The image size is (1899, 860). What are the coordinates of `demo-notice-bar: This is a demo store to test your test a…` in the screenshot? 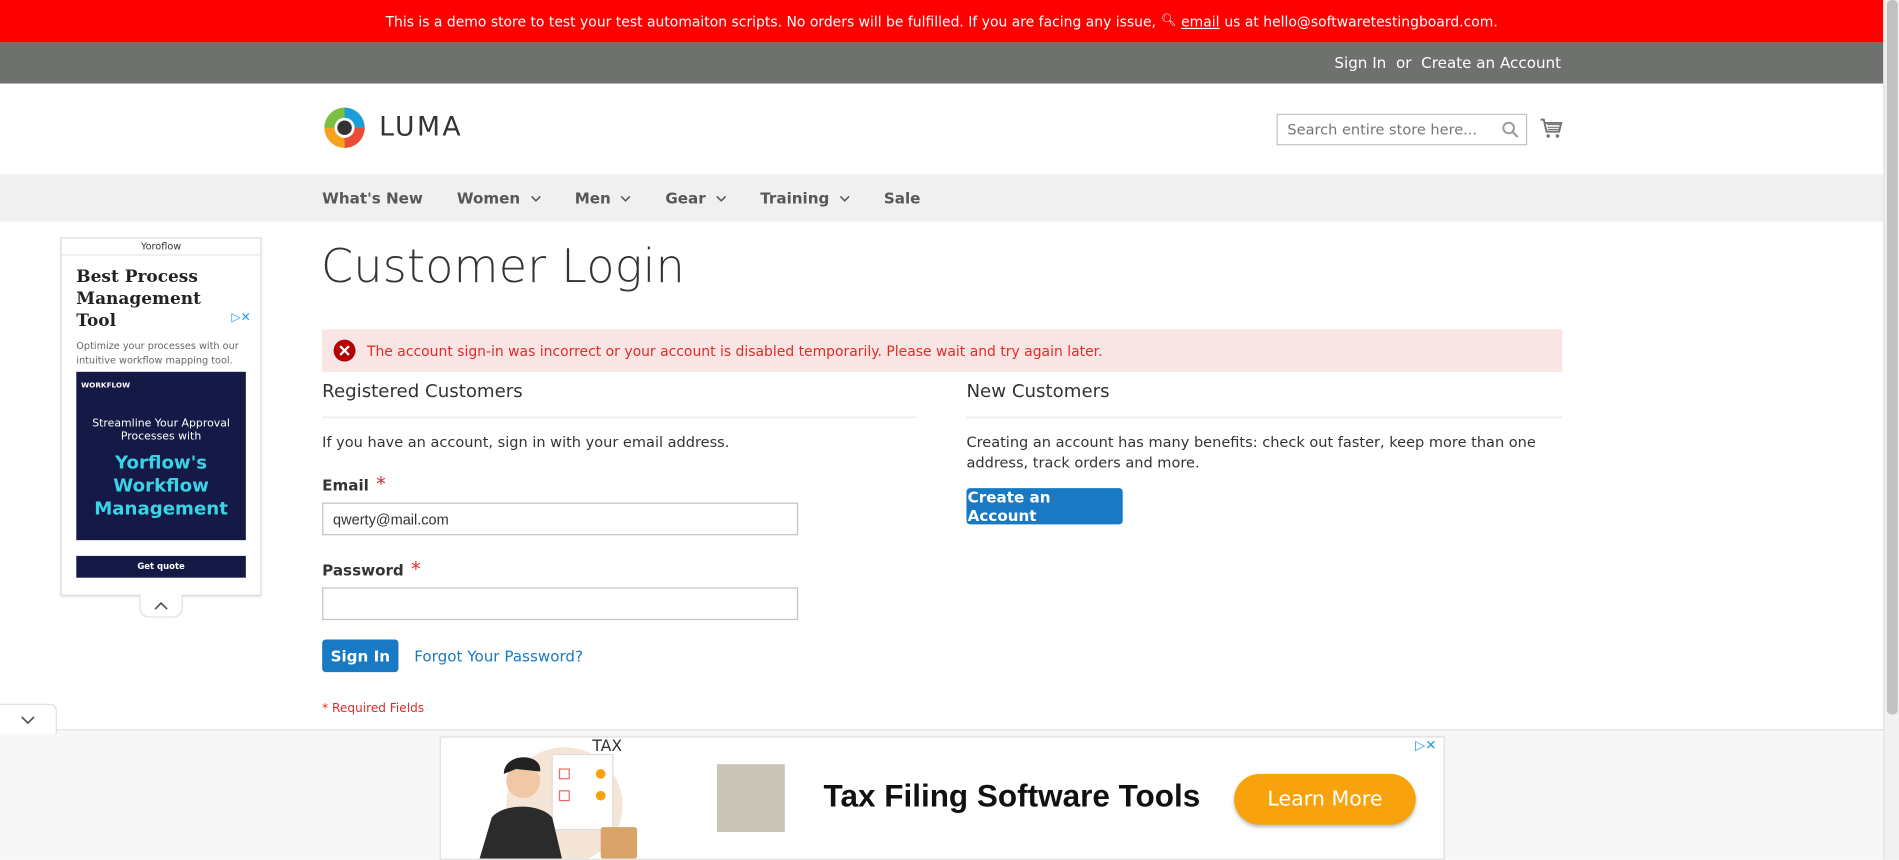 It's located at (942, 21).